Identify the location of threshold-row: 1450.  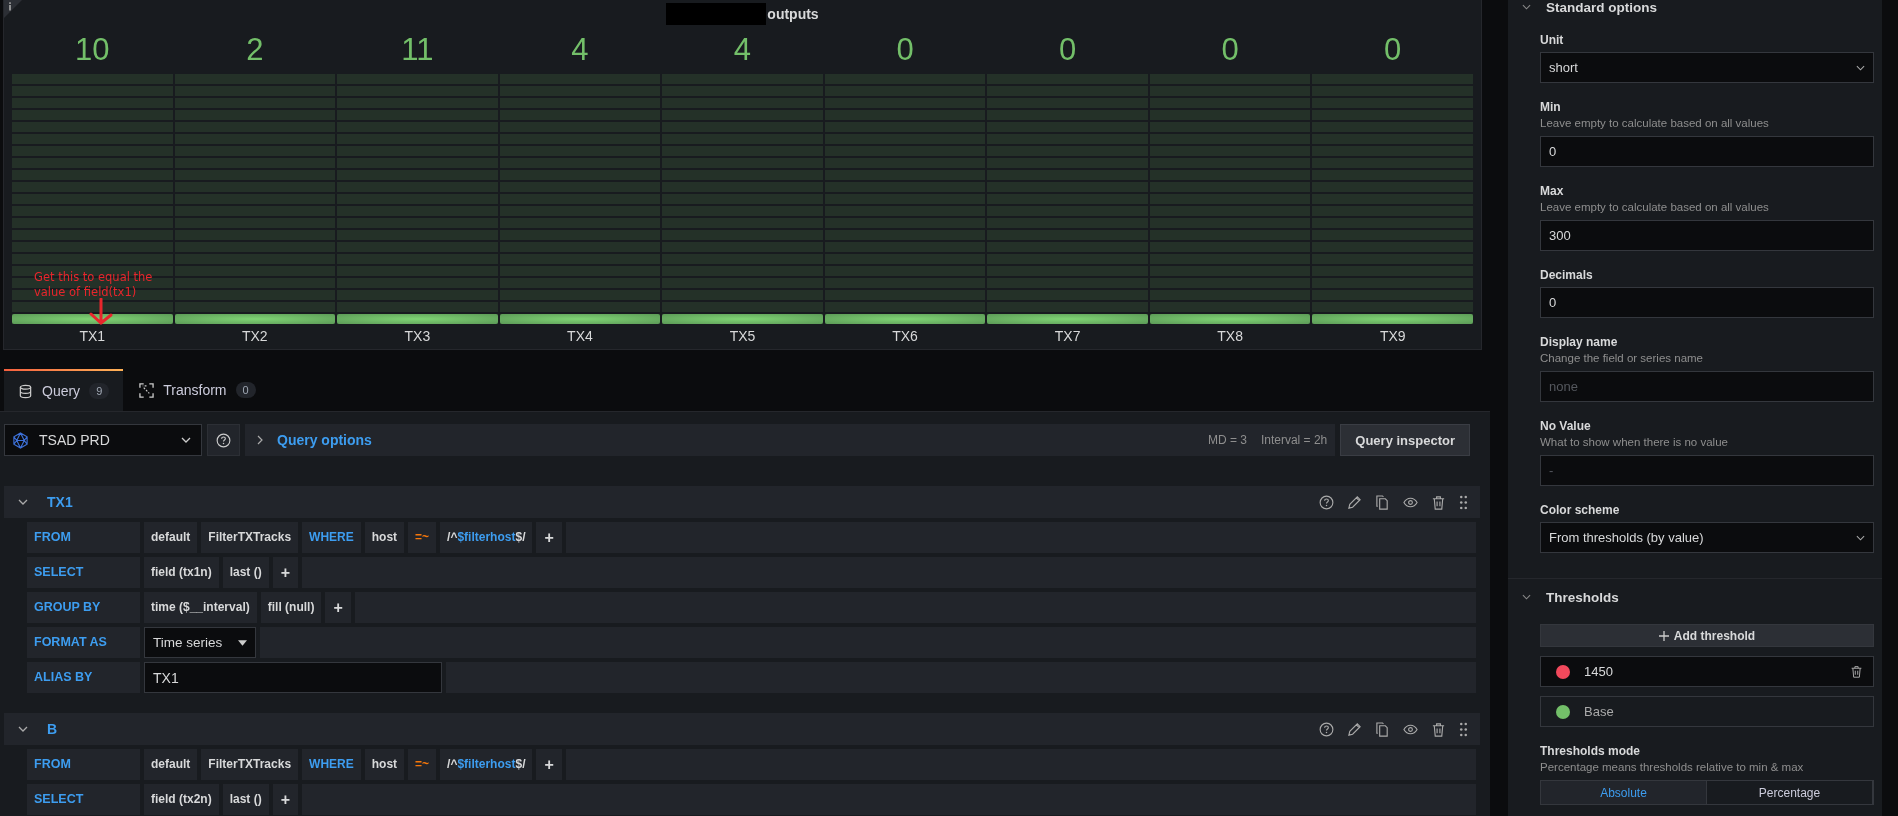
(1707, 671).